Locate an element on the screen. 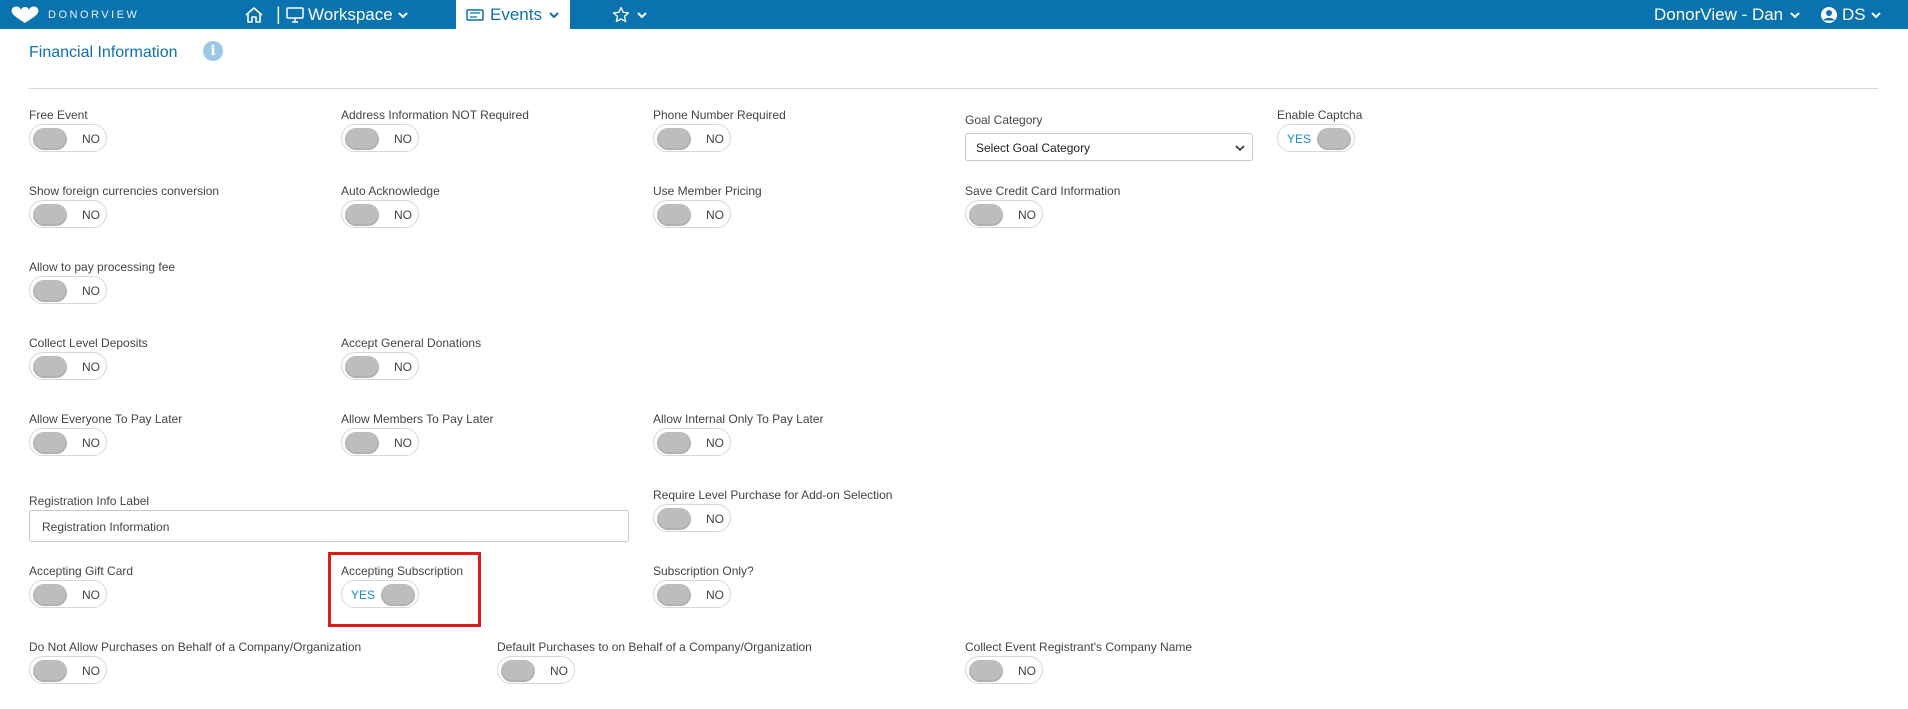 Image resolution: width=1908 pixels, height=709 pixels. section-title: Financial Information is located at coordinates (103, 52).